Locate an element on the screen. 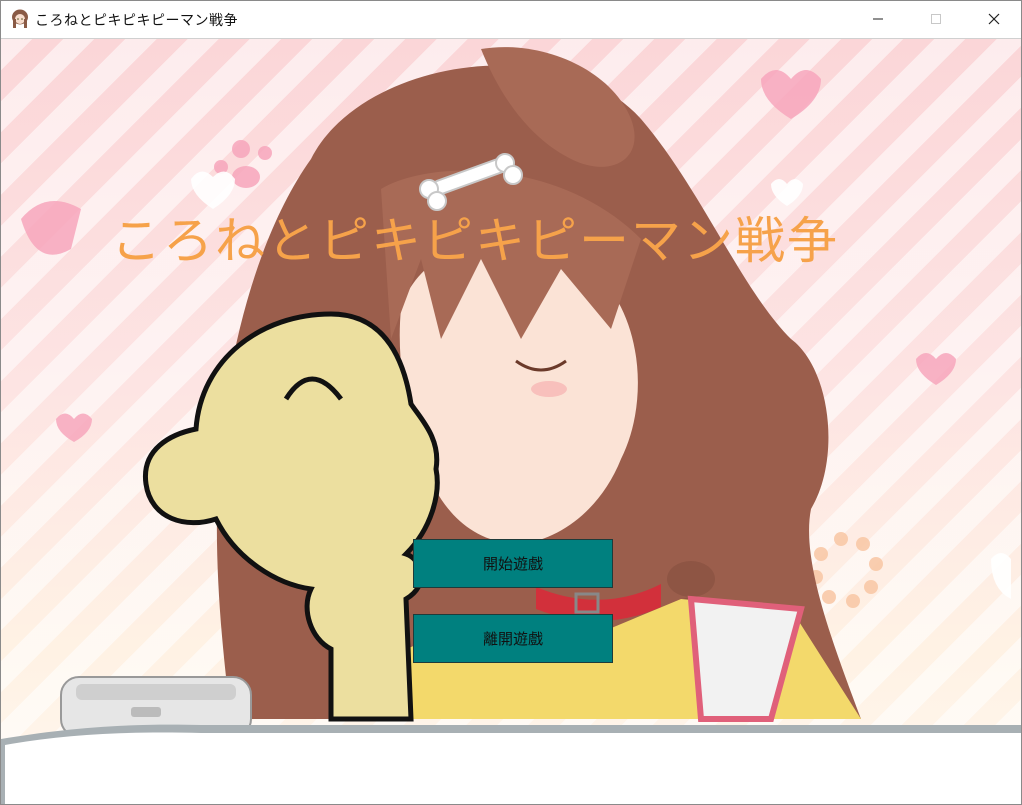 Image resolution: width=1022 pixels, height=805 pixels. minimize-button is located at coordinates (878, 19).